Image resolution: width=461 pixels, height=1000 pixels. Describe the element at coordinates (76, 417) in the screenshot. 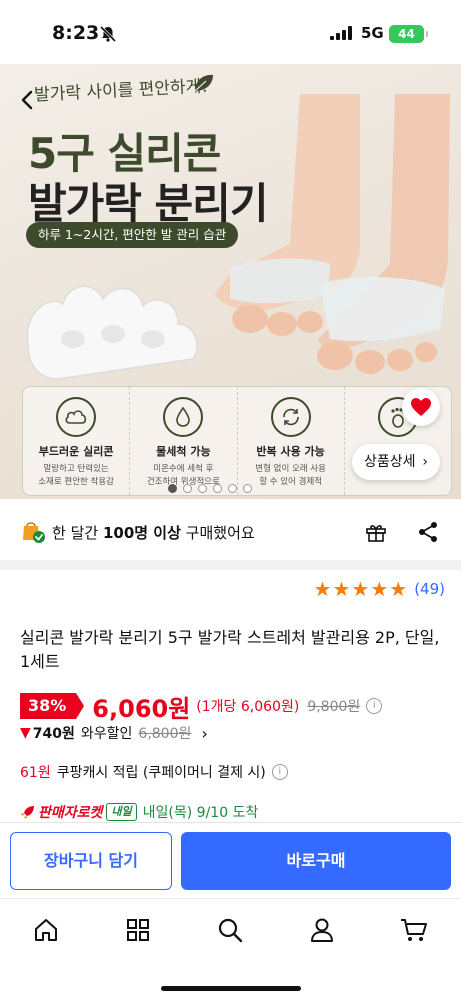

I see `cloud-icon` at that location.